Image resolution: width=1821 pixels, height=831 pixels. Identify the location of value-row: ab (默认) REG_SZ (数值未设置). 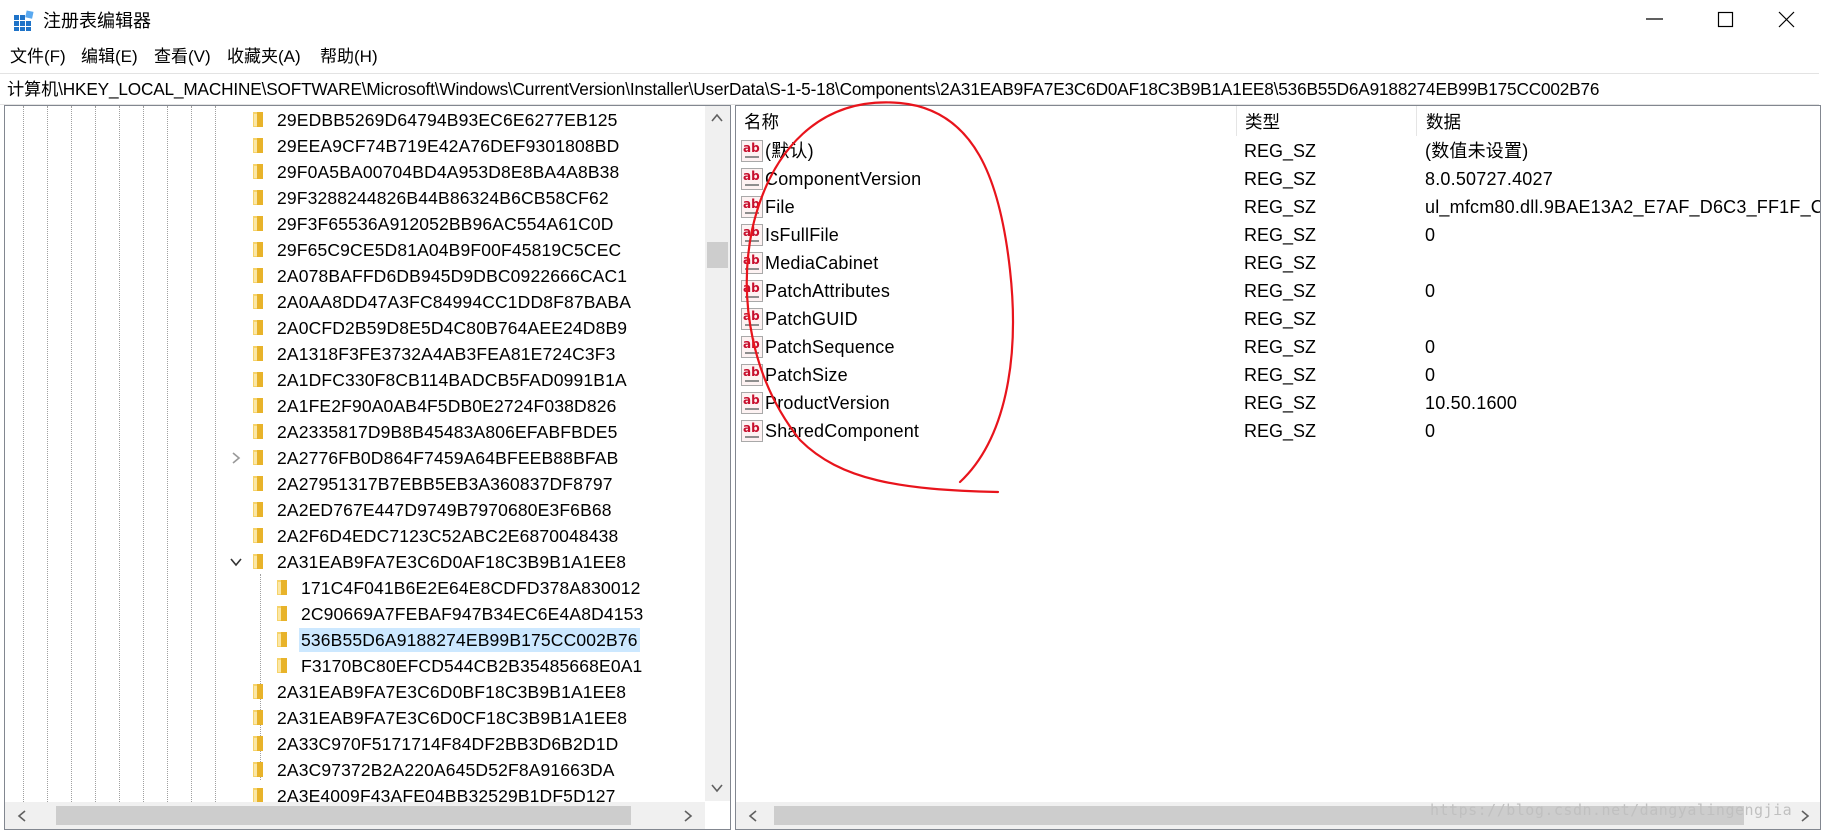
(1278, 151).